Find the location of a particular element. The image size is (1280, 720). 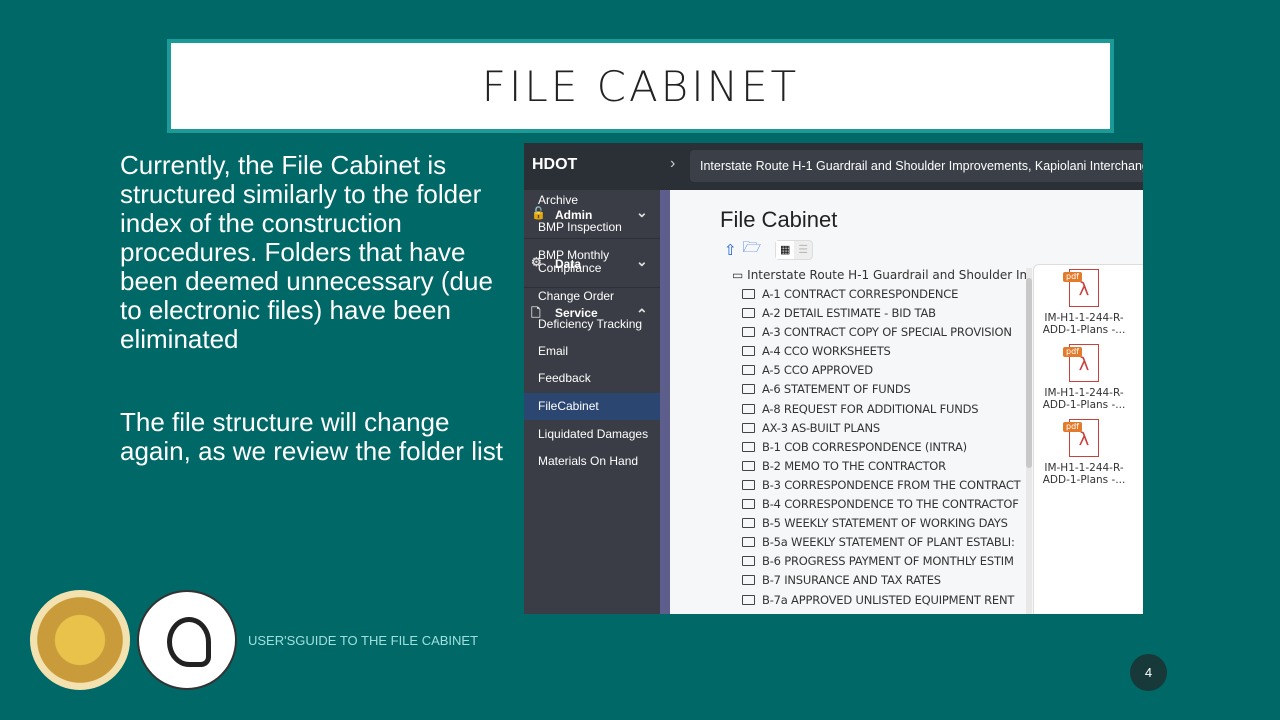

folder-item: AX-3 AS-BUILT PLANS is located at coordinates (884, 430).